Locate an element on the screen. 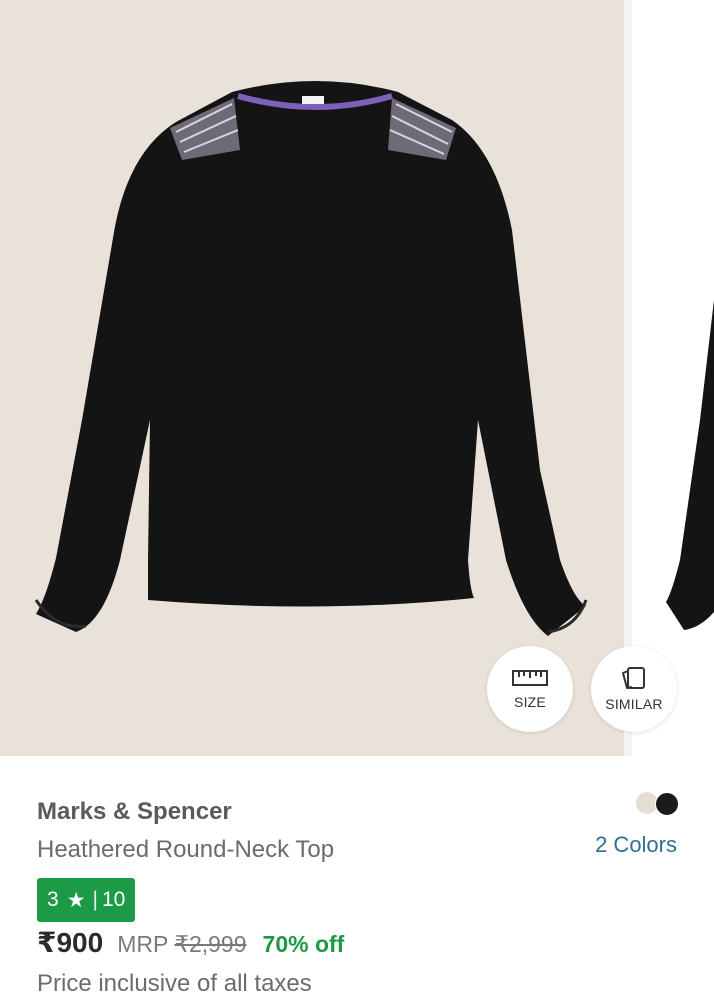  similar-products-button: SIMILAR is located at coordinates (634, 689).